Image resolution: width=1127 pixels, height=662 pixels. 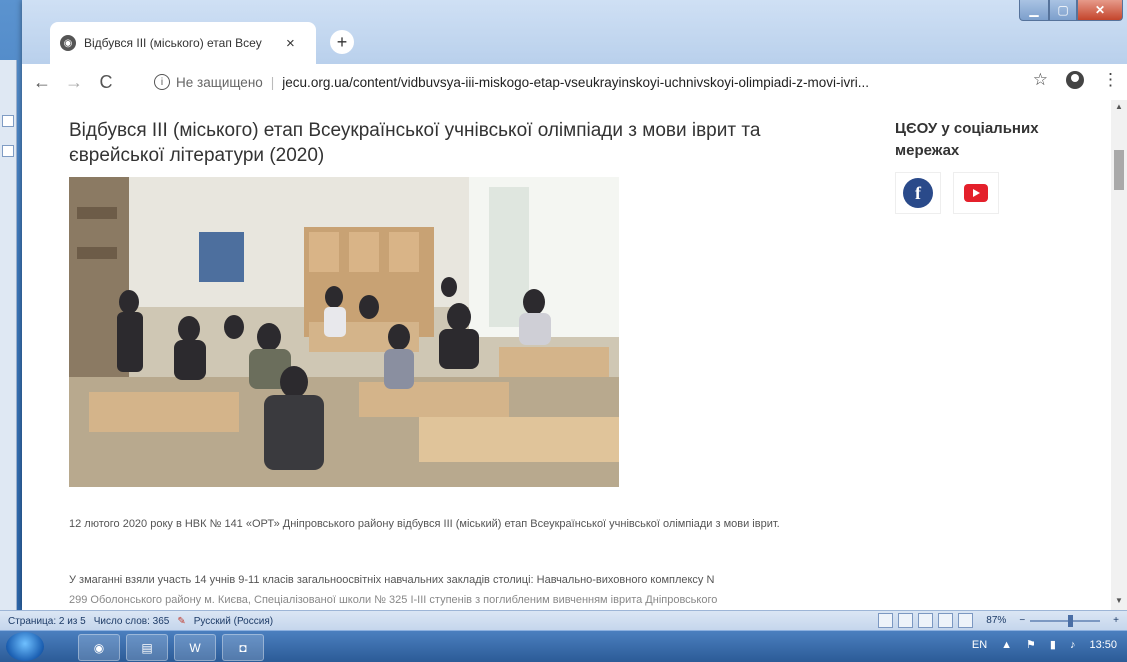 What do you see at coordinates (1100, 10) in the screenshot?
I see `close-window-button: ✕` at bounding box center [1100, 10].